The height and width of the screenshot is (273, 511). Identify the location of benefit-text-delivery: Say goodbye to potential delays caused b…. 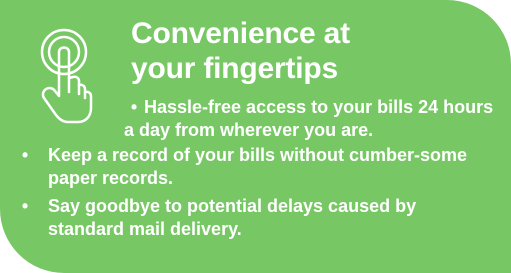
(232, 217).